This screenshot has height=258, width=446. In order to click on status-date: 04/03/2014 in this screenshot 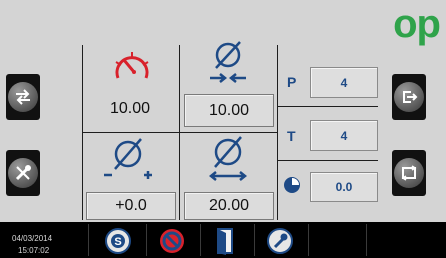, I will do `click(32, 238)`.